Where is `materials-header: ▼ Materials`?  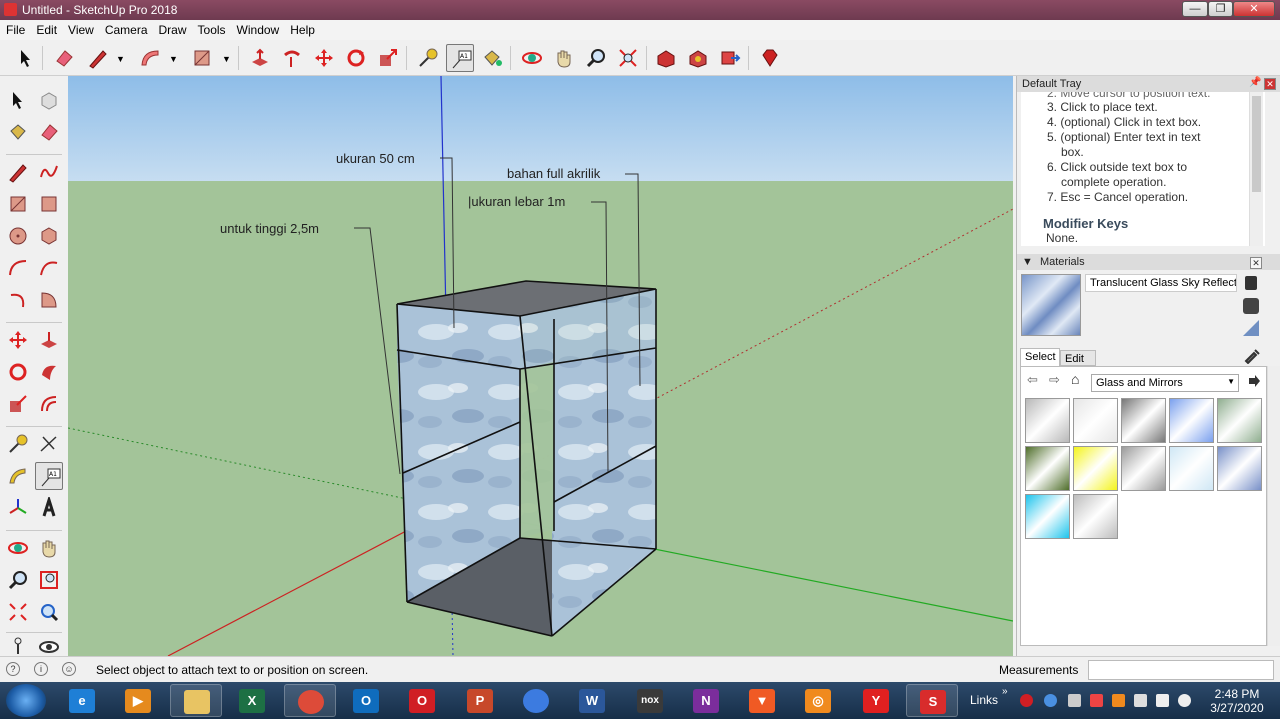
materials-header: ▼ Materials is located at coordinates (1148, 262).